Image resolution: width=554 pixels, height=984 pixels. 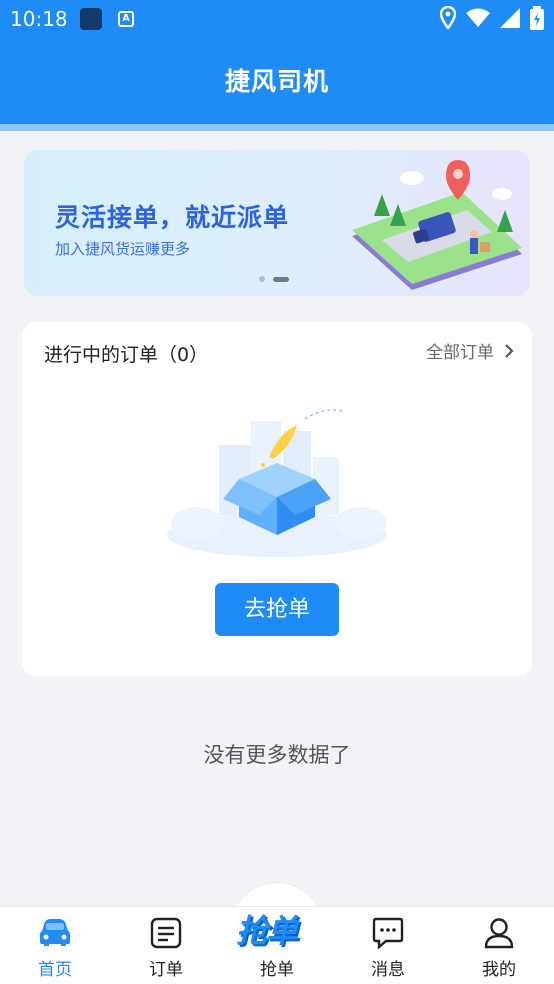 I want to click on tab-orders: 订单, so click(x=166, y=945).